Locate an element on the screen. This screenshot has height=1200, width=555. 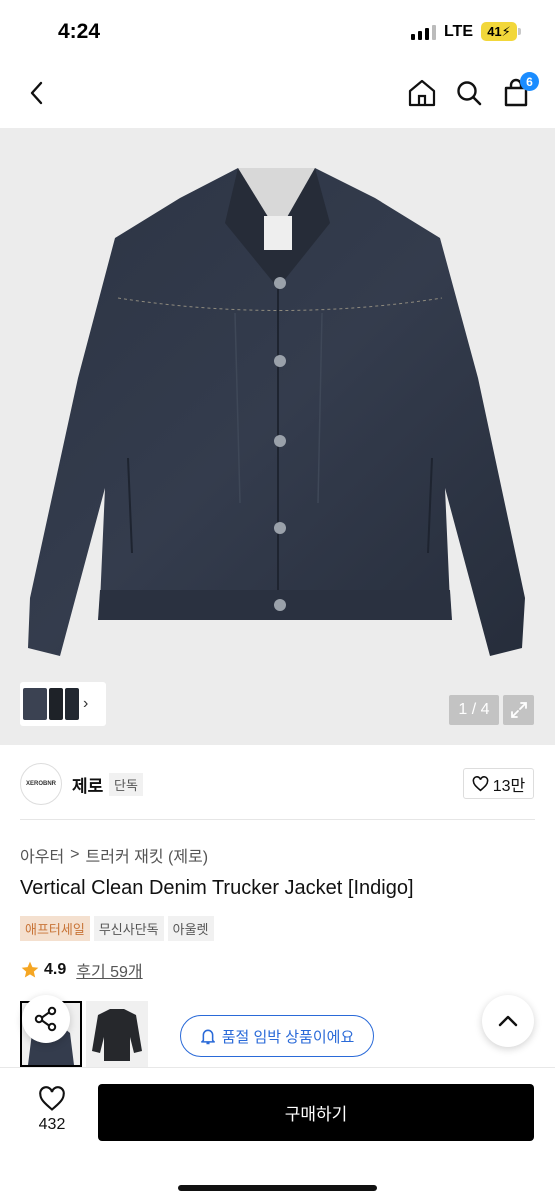
battery-level: 41 is located at coordinates (494, 31).